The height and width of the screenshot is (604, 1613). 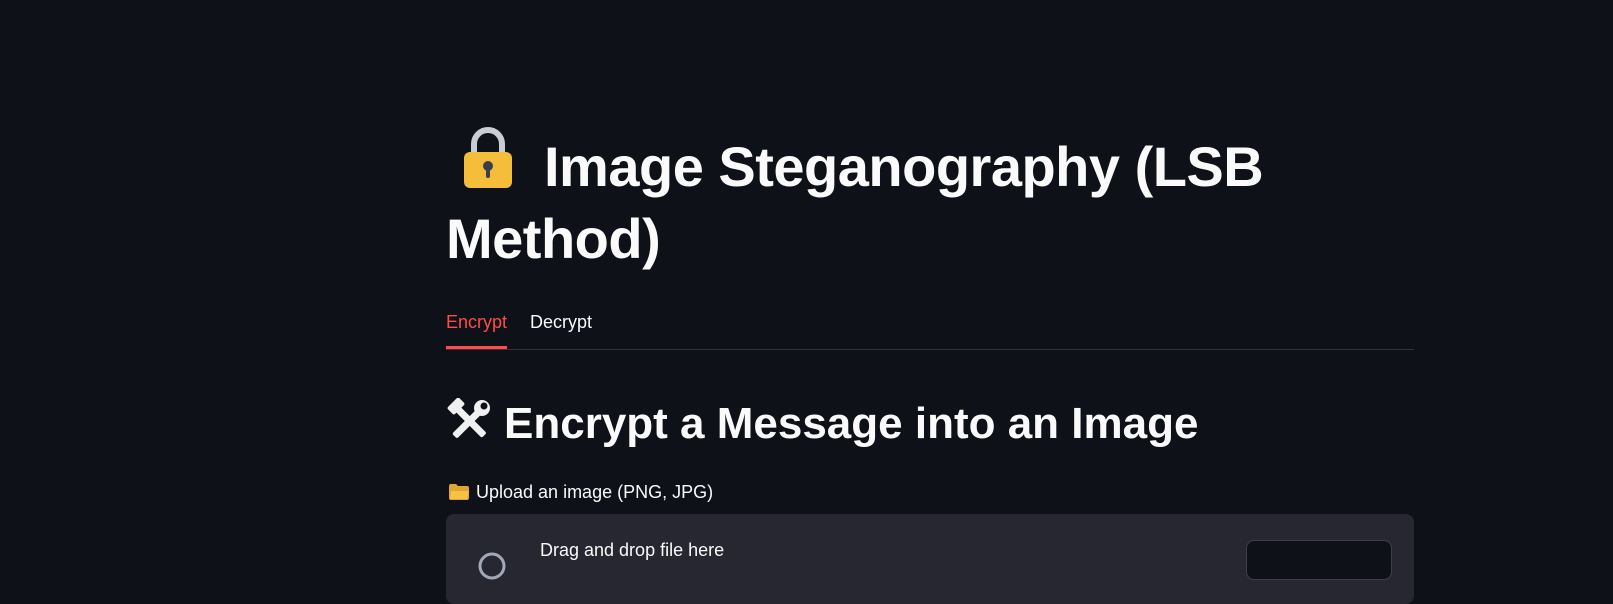 I want to click on tab-encrypt: Encrypt, so click(x=476, y=322).